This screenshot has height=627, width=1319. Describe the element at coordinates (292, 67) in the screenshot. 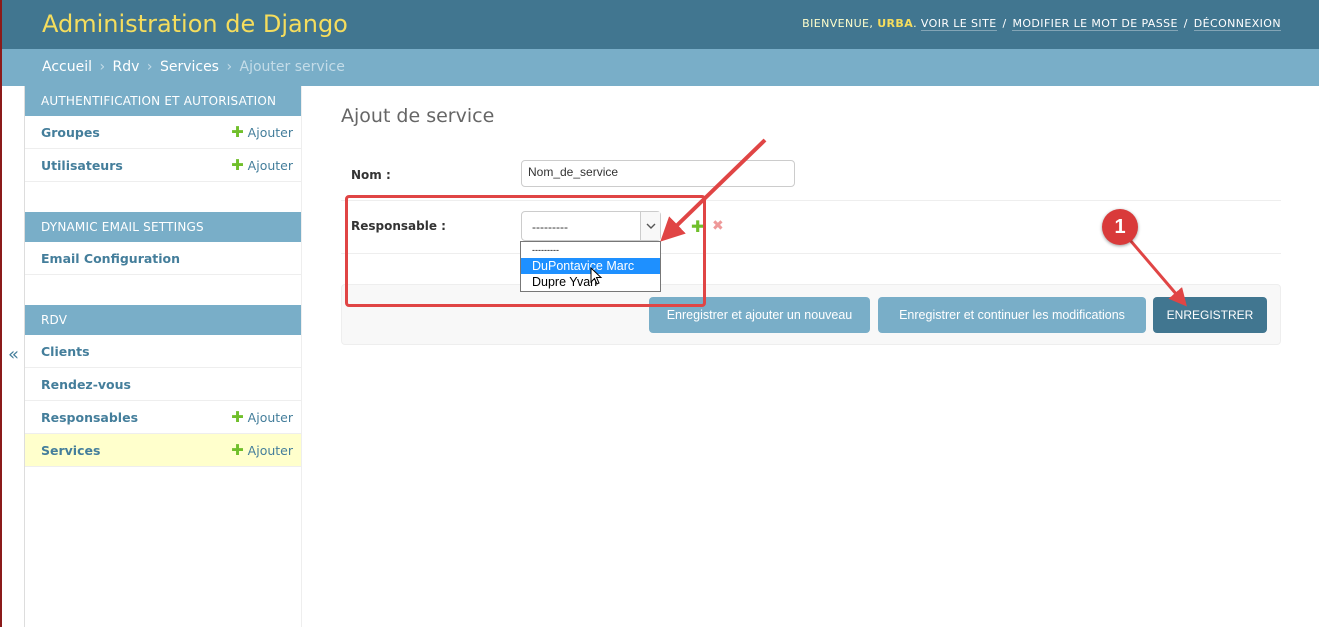

I see `breadcrumb-current: Ajouter service` at that location.